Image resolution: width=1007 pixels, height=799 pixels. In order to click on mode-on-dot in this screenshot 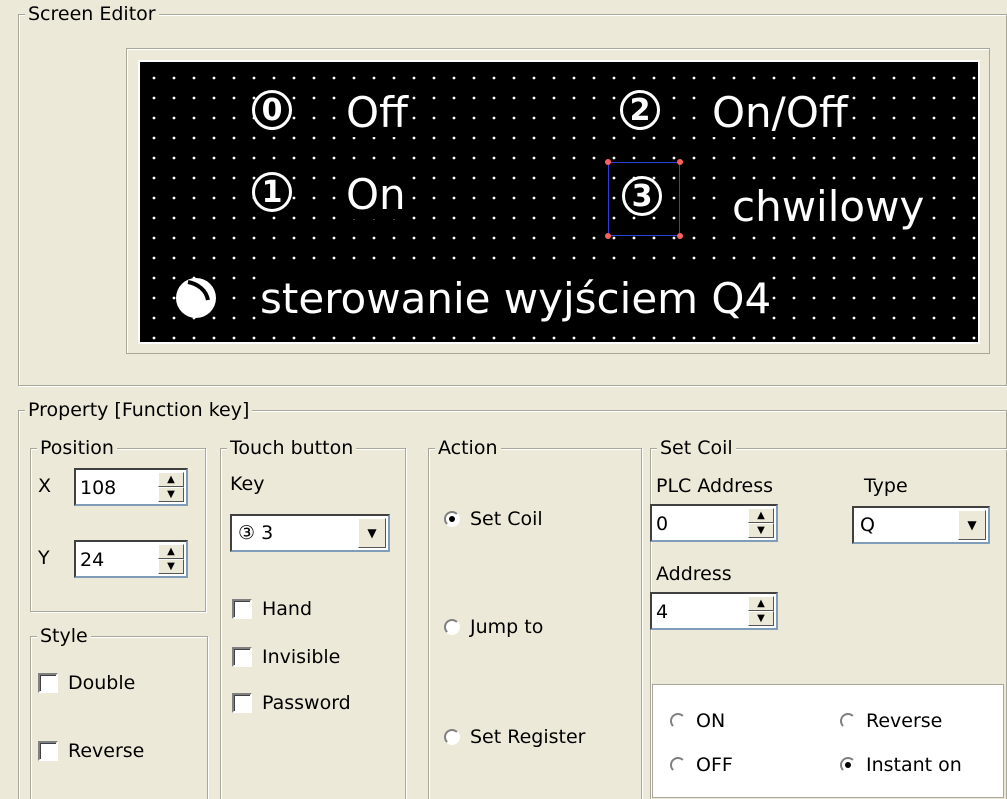, I will do `click(678, 721)`.